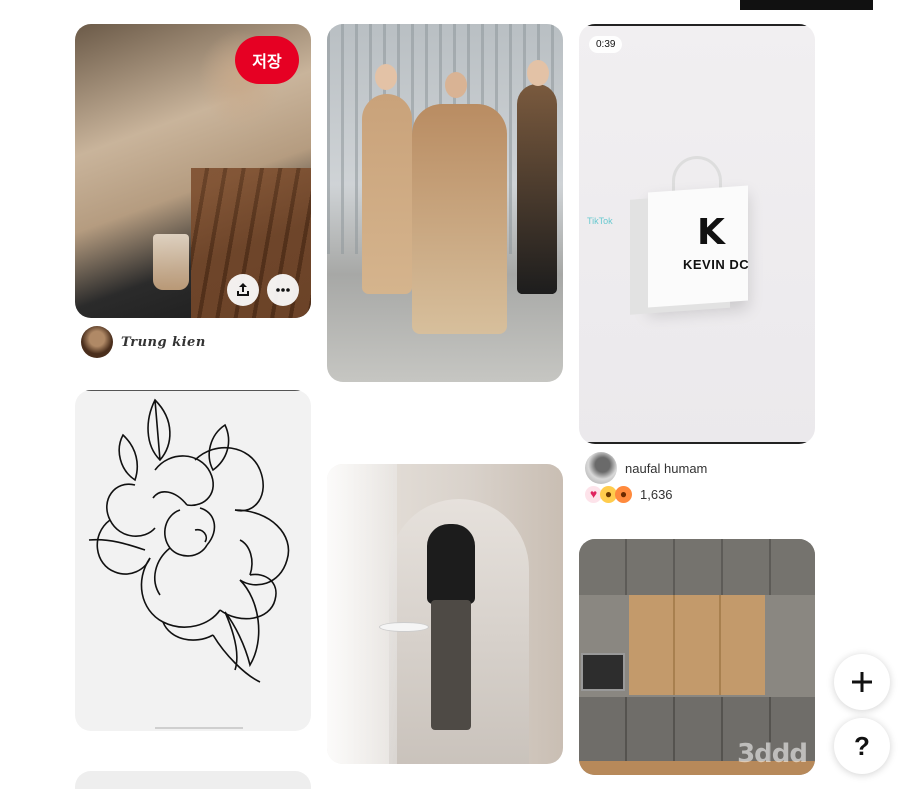 The image size is (905, 789). What do you see at coordinates (404, 627) in the screenshot?
I see `pin-image-table` at bounding box center [404, 627].